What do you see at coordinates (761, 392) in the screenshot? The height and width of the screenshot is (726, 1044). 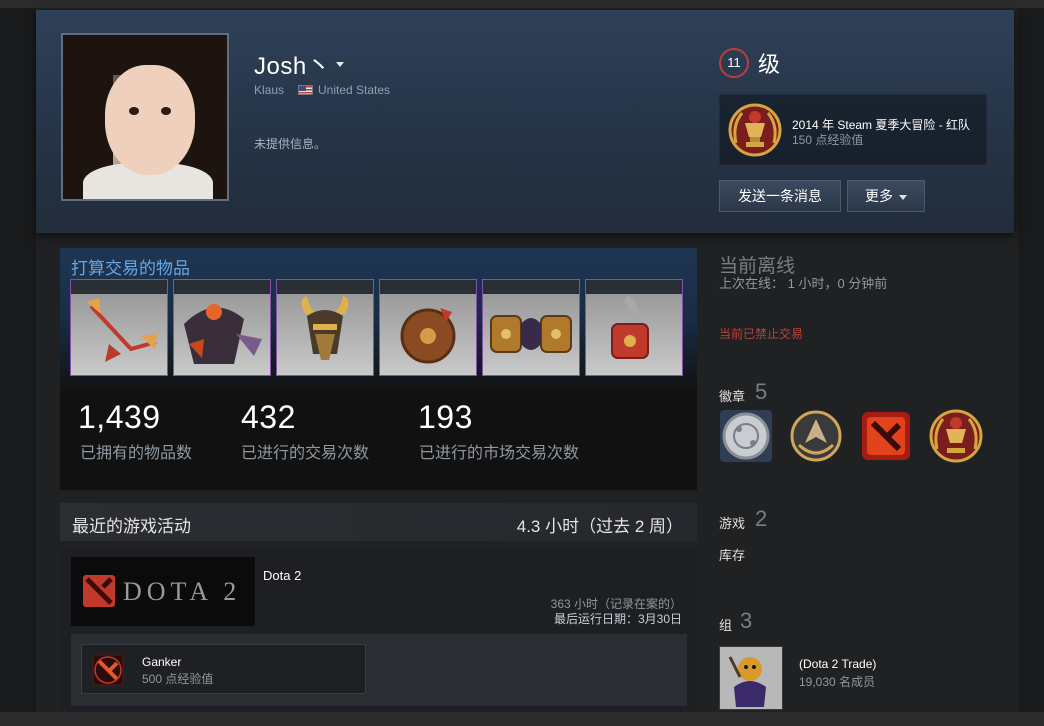 I see `badges-count: 5` at bounding box center [761, 392].